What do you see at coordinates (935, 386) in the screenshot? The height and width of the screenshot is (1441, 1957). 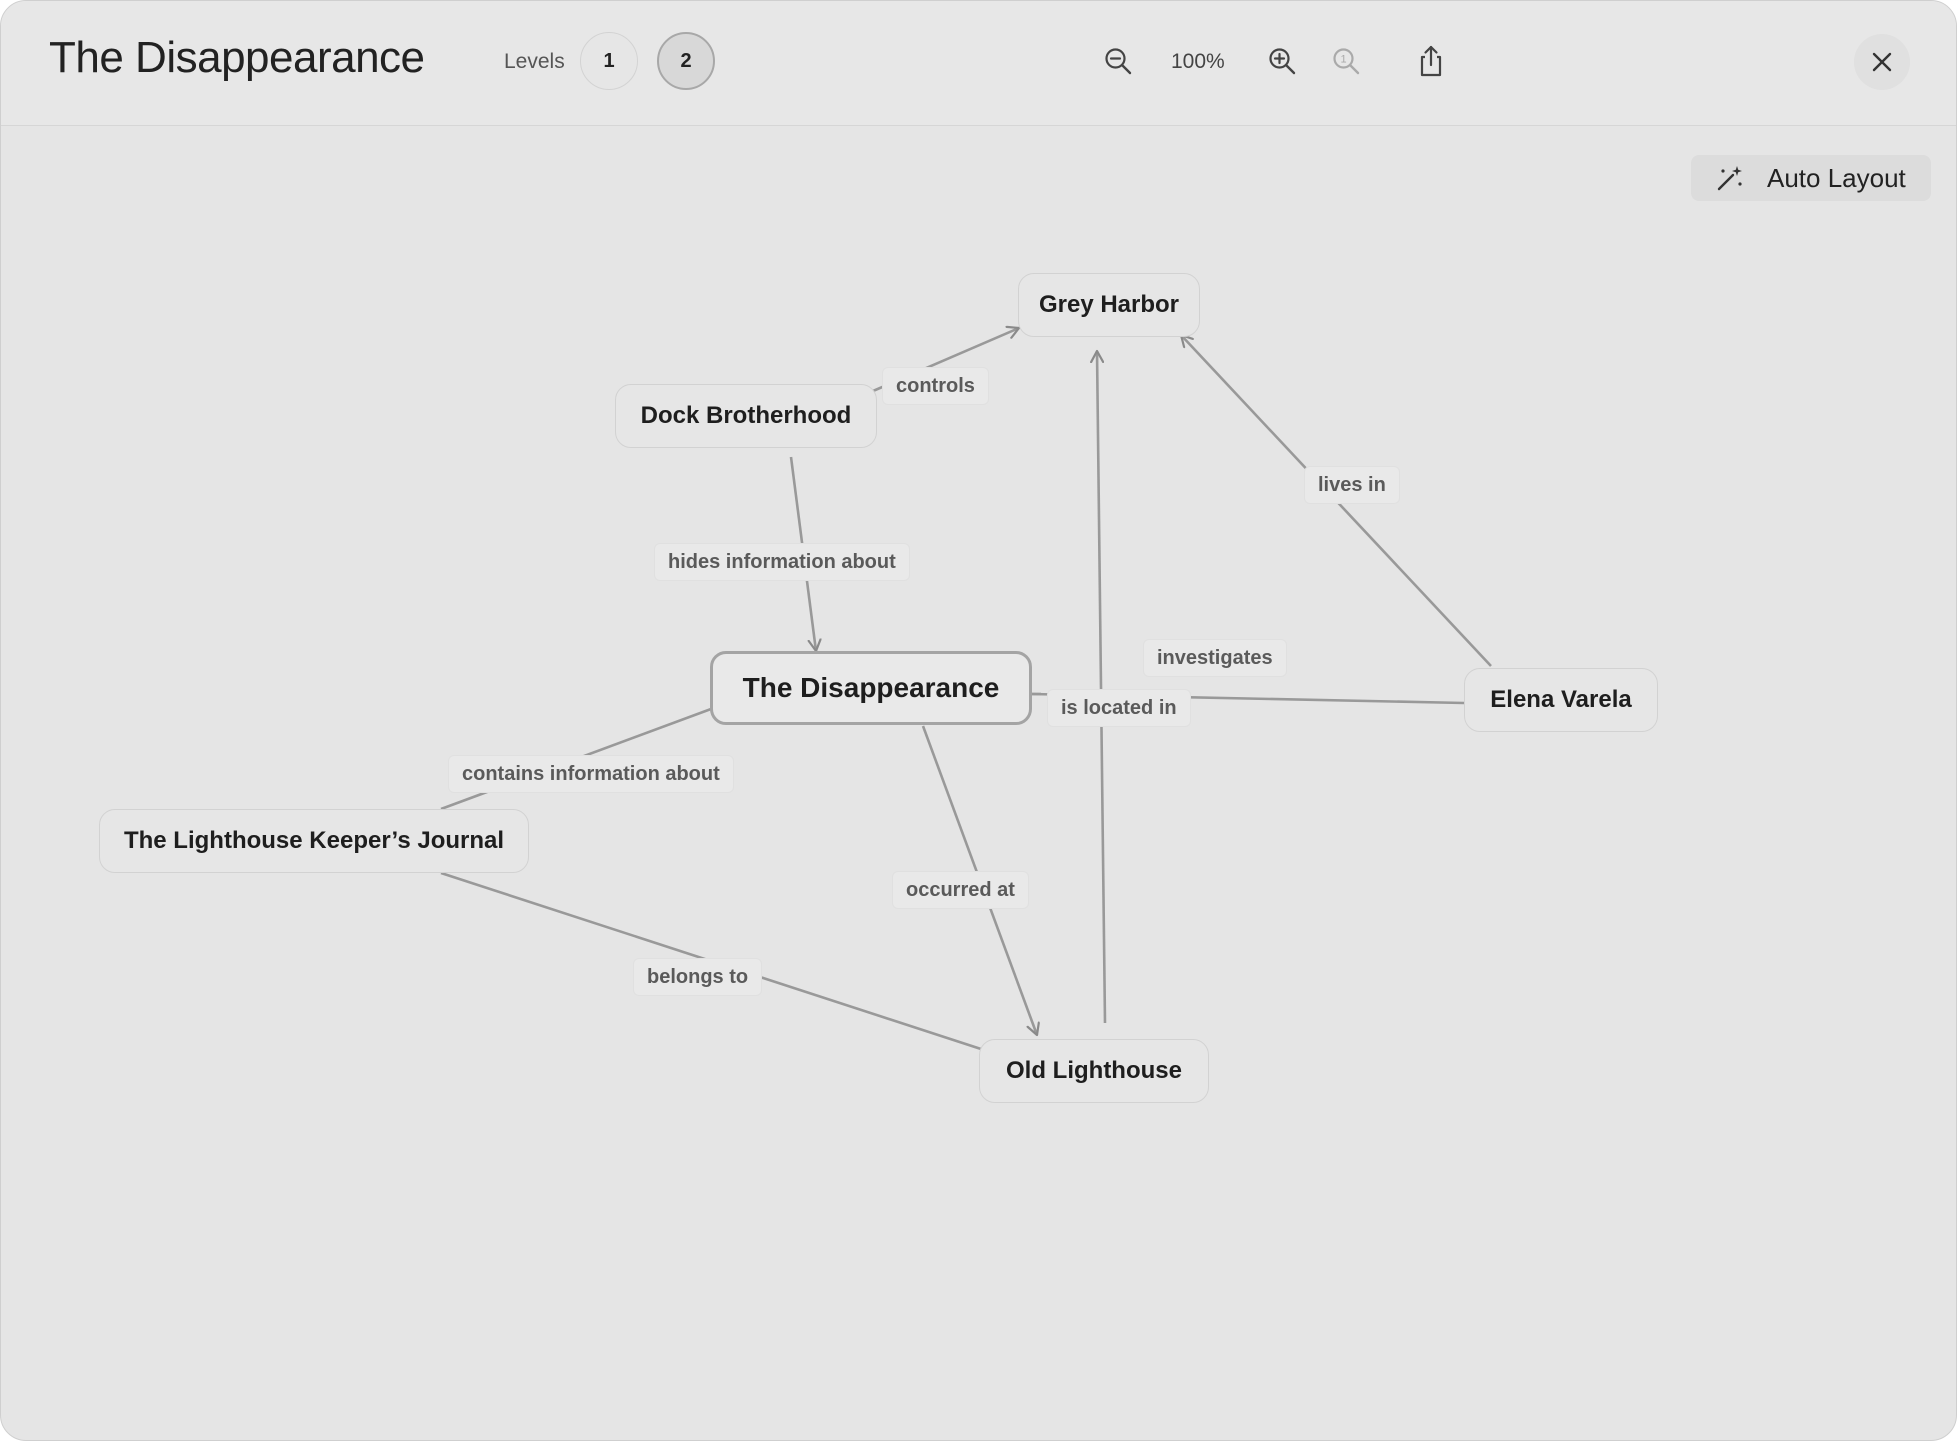 I see `edge-label-controls: controls` at bounding box center [935, 386].